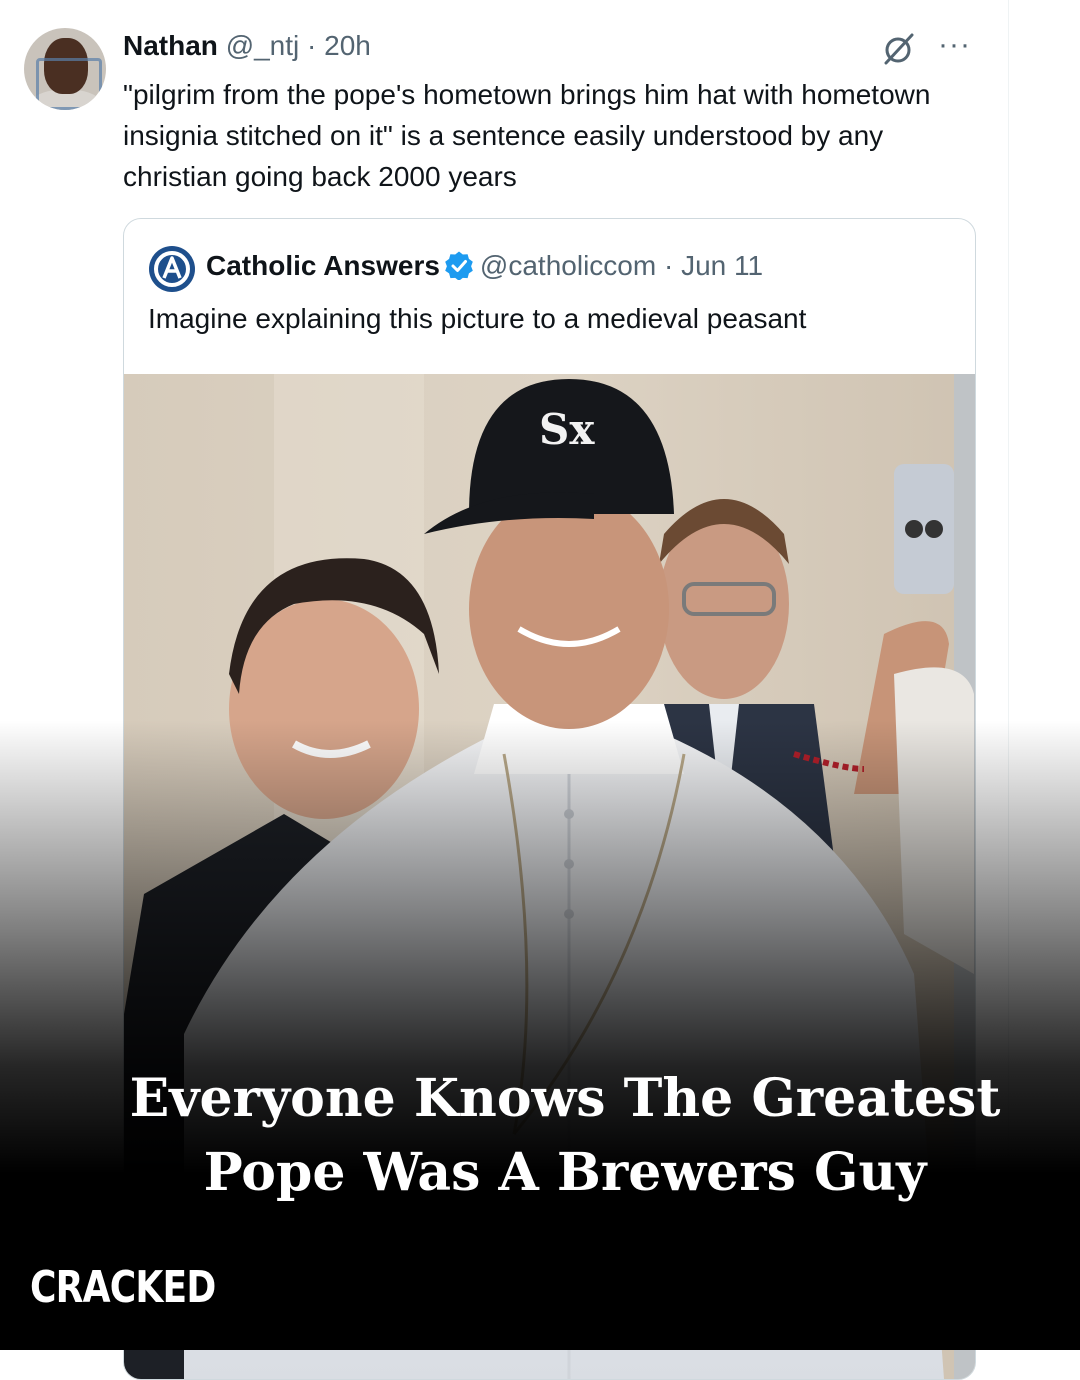 This screenshot has width=1080, height=1380. I want to click on headline-line-2: Pope Was A Brewers Guy, so click(565, 1172).